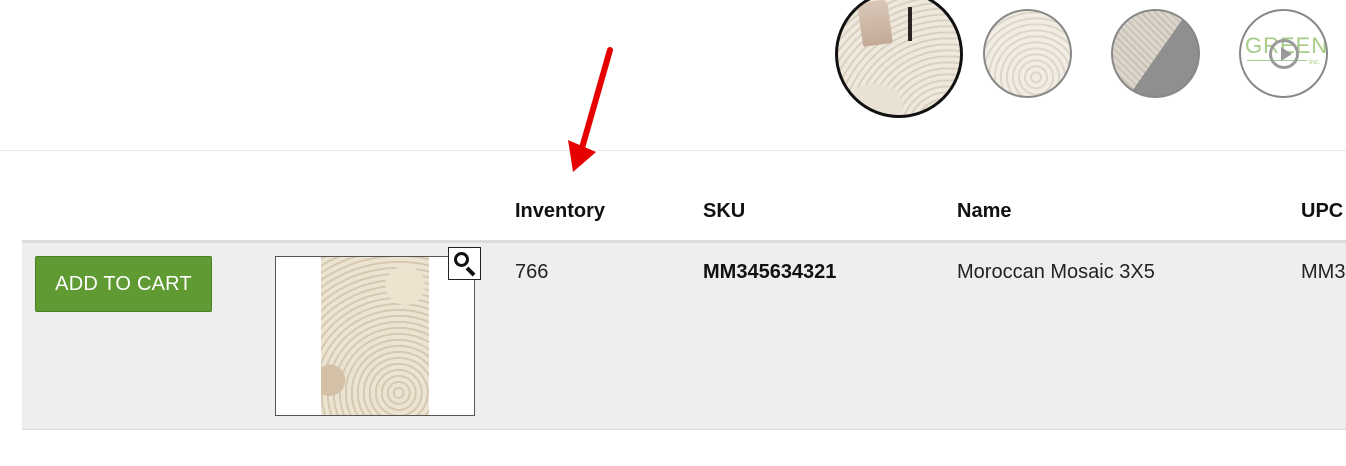  What do you see at coordinates (532, 272) in the screenshot?
I see `inventory-value: 766` at bounding box center [532, 272].